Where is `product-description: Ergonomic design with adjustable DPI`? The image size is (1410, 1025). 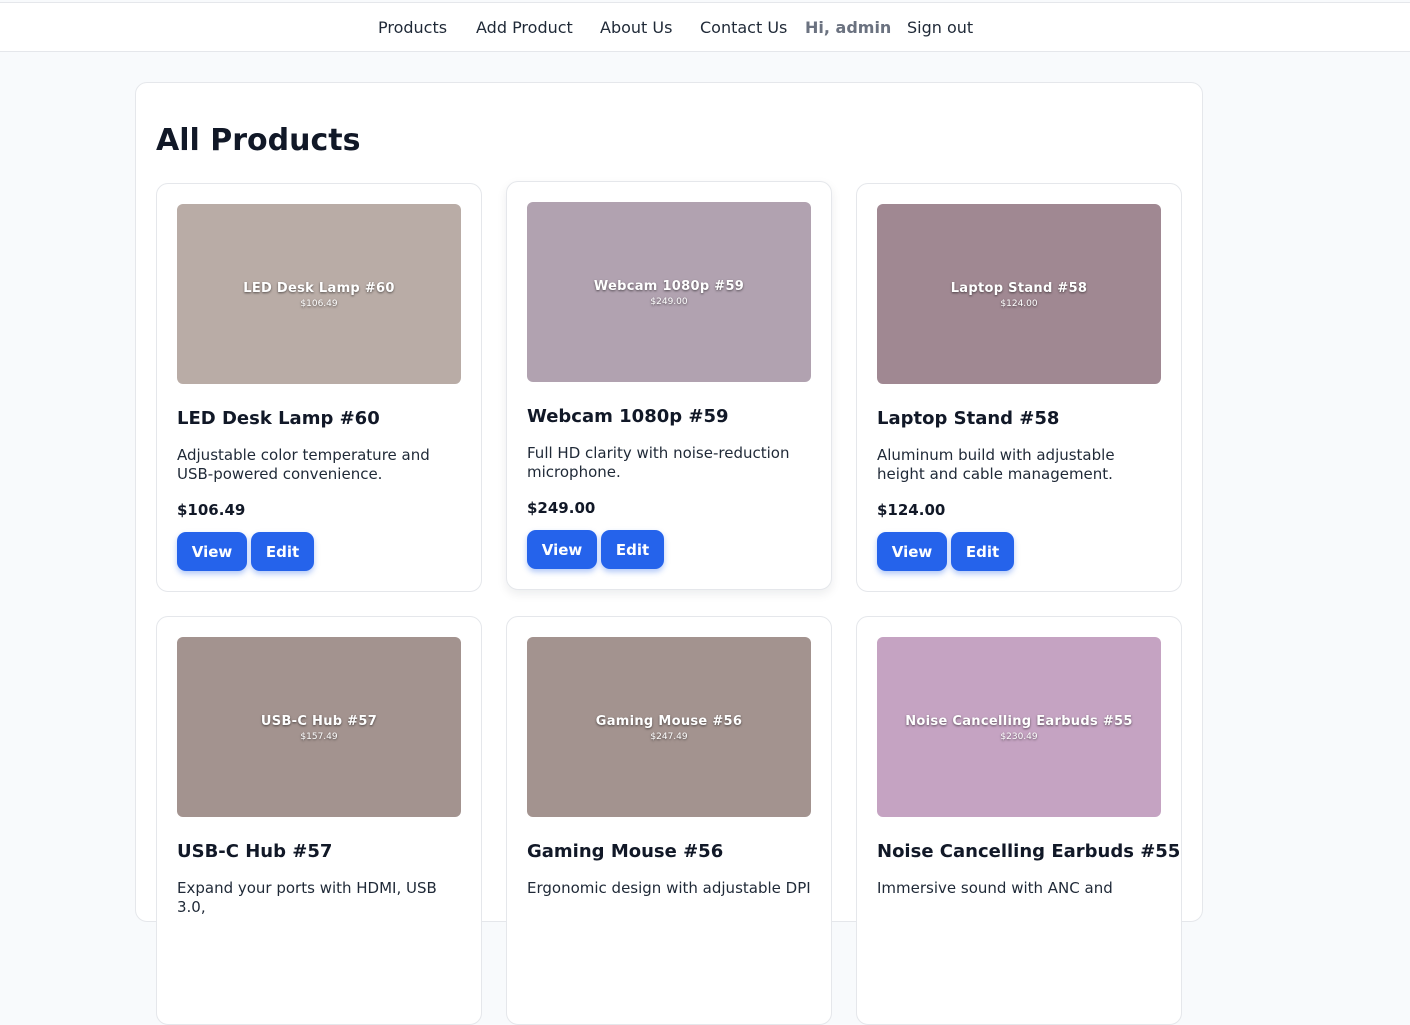
product-description: Ergonomic design with adjustable DPI is located at coordinates (669, 888).